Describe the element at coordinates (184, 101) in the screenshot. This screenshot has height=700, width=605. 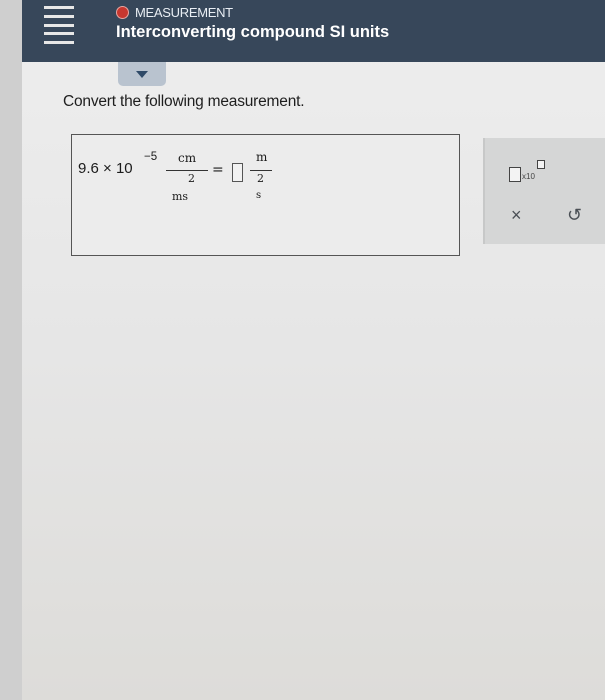
I see `question-instructions: Convert the following measurement.` at that location.